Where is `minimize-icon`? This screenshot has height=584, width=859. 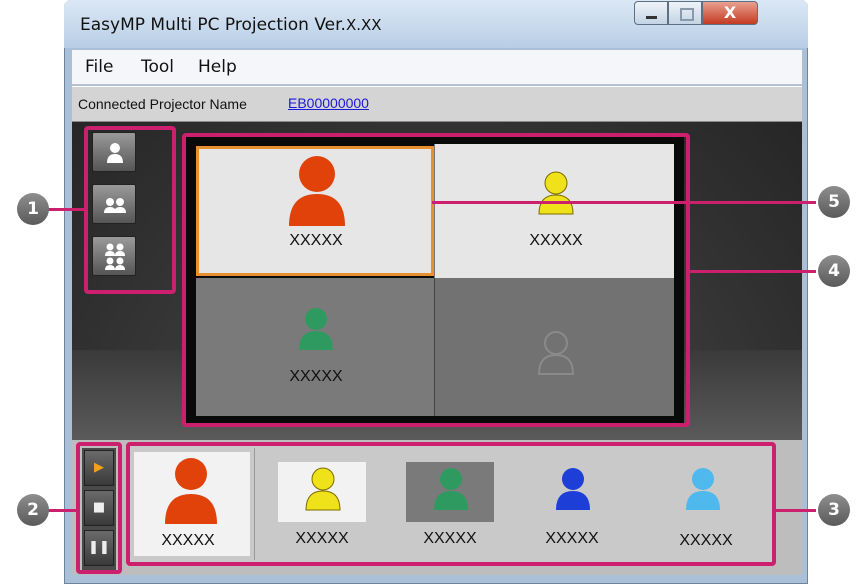
minimize-icon is located at coordinates (651, 17).